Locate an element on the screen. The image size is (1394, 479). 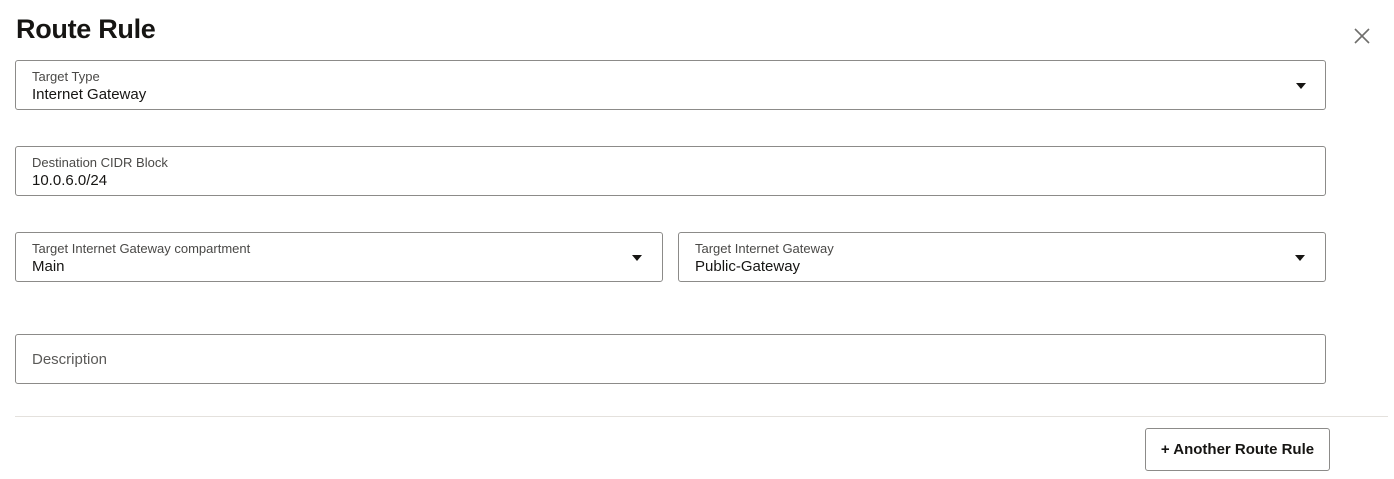
close-icon is located at coordinates (1362, 36).